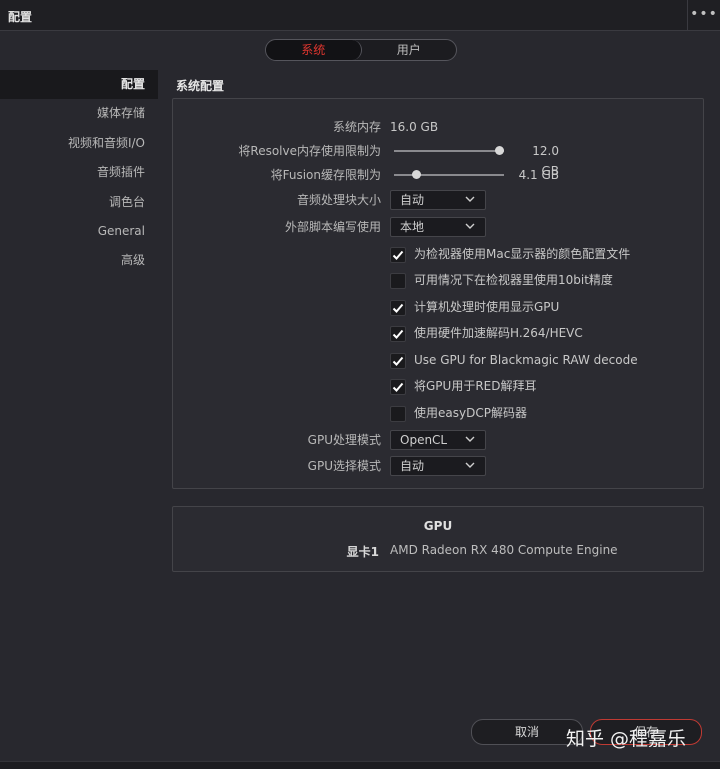  Describe the element at coordinates (499, 150) in the screenshot. I see `resolve-limit-slider-knob` at that location.